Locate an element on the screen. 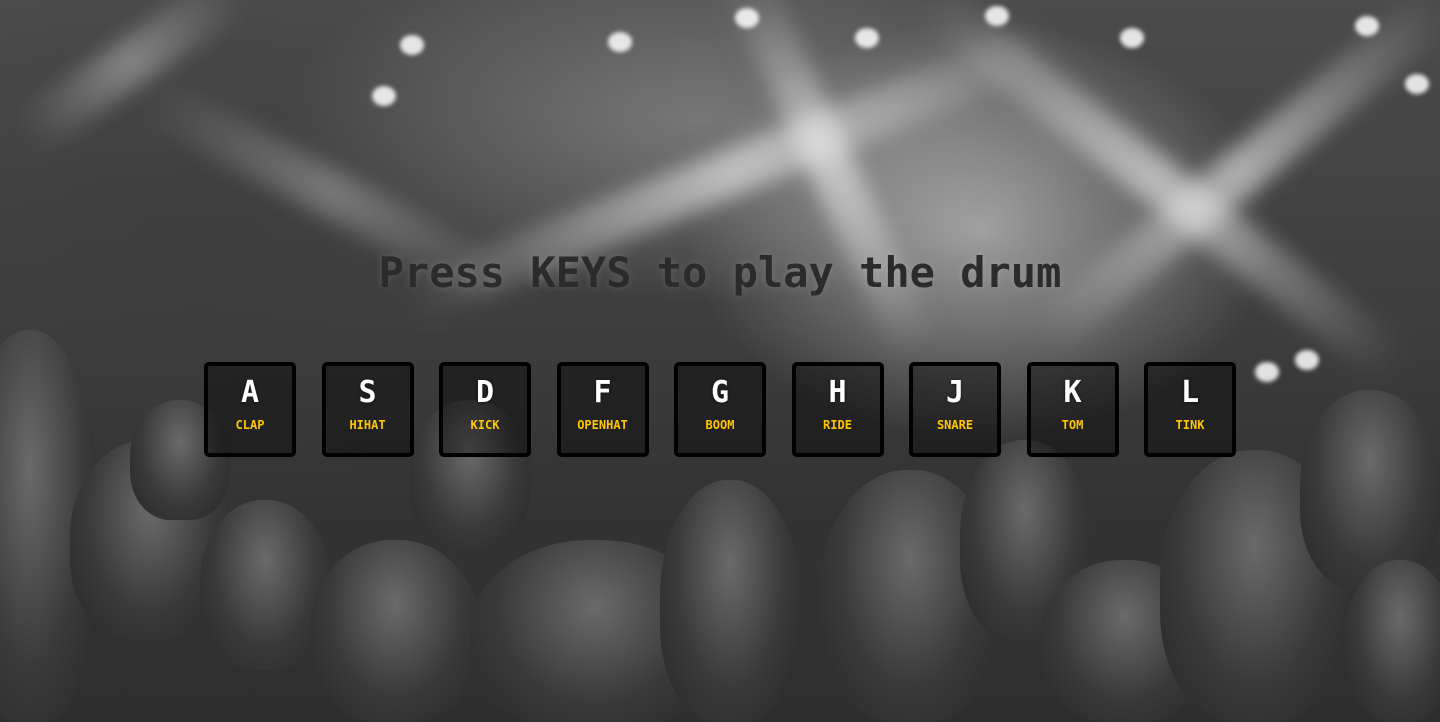 This screenshot has width=1440, height=722. drum-key-a: A CLAP is located at coordinates (250, 409).